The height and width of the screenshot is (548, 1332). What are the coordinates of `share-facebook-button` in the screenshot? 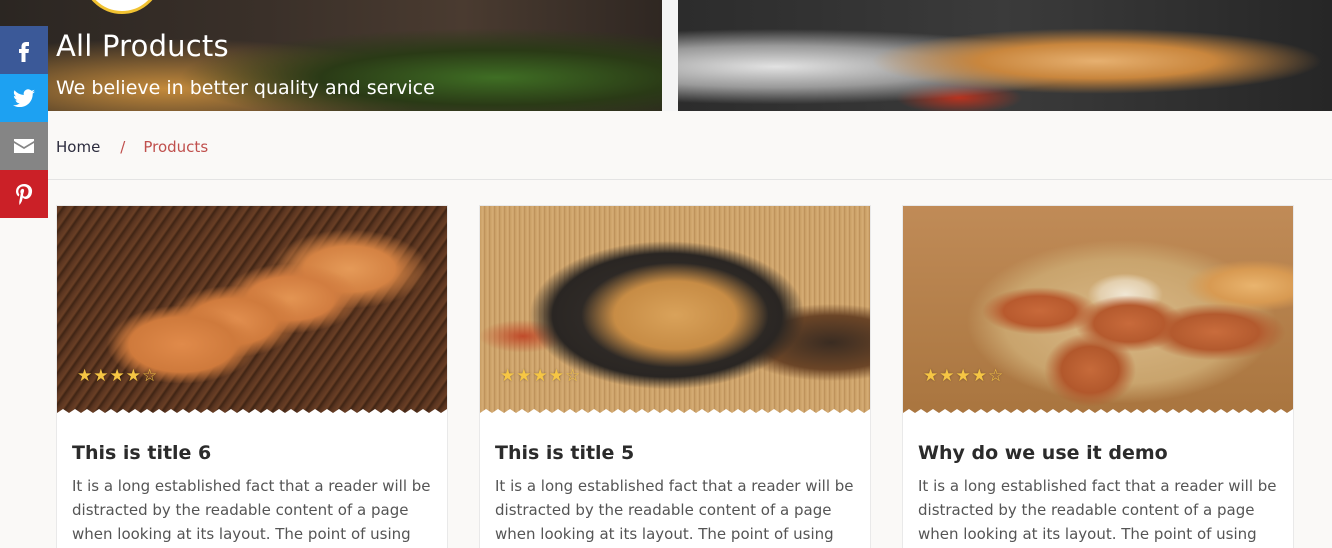 It's located at (24, 50).